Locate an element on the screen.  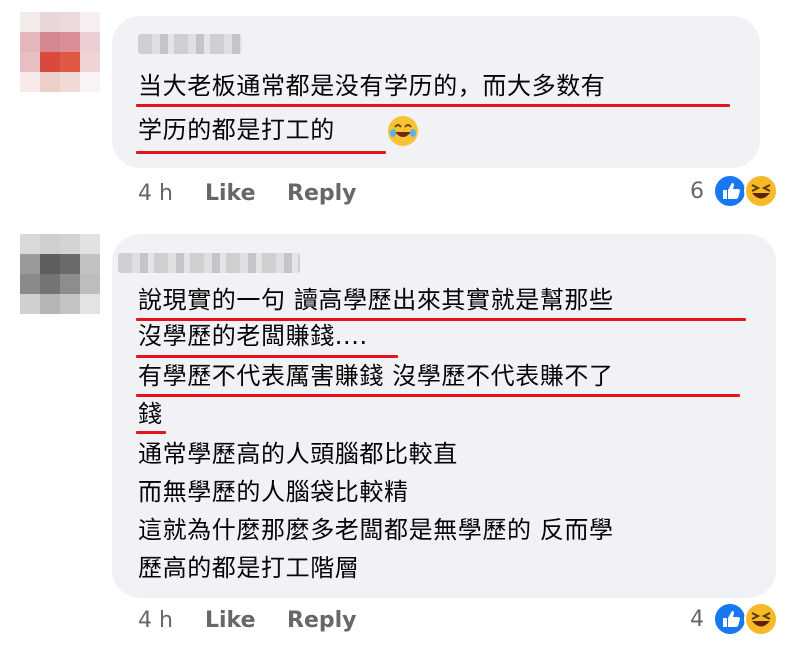
comment-text-line: 這就為什麼那麼多老闆都是無學歷的 反而學 is located at coordinates (376, 530).